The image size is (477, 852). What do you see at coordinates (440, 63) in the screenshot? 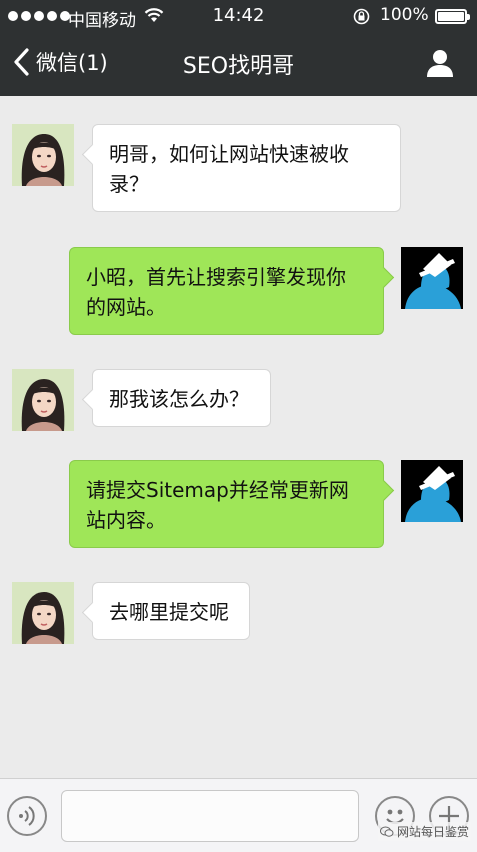
I see `profile-icon` at bounding box center [440, 63].